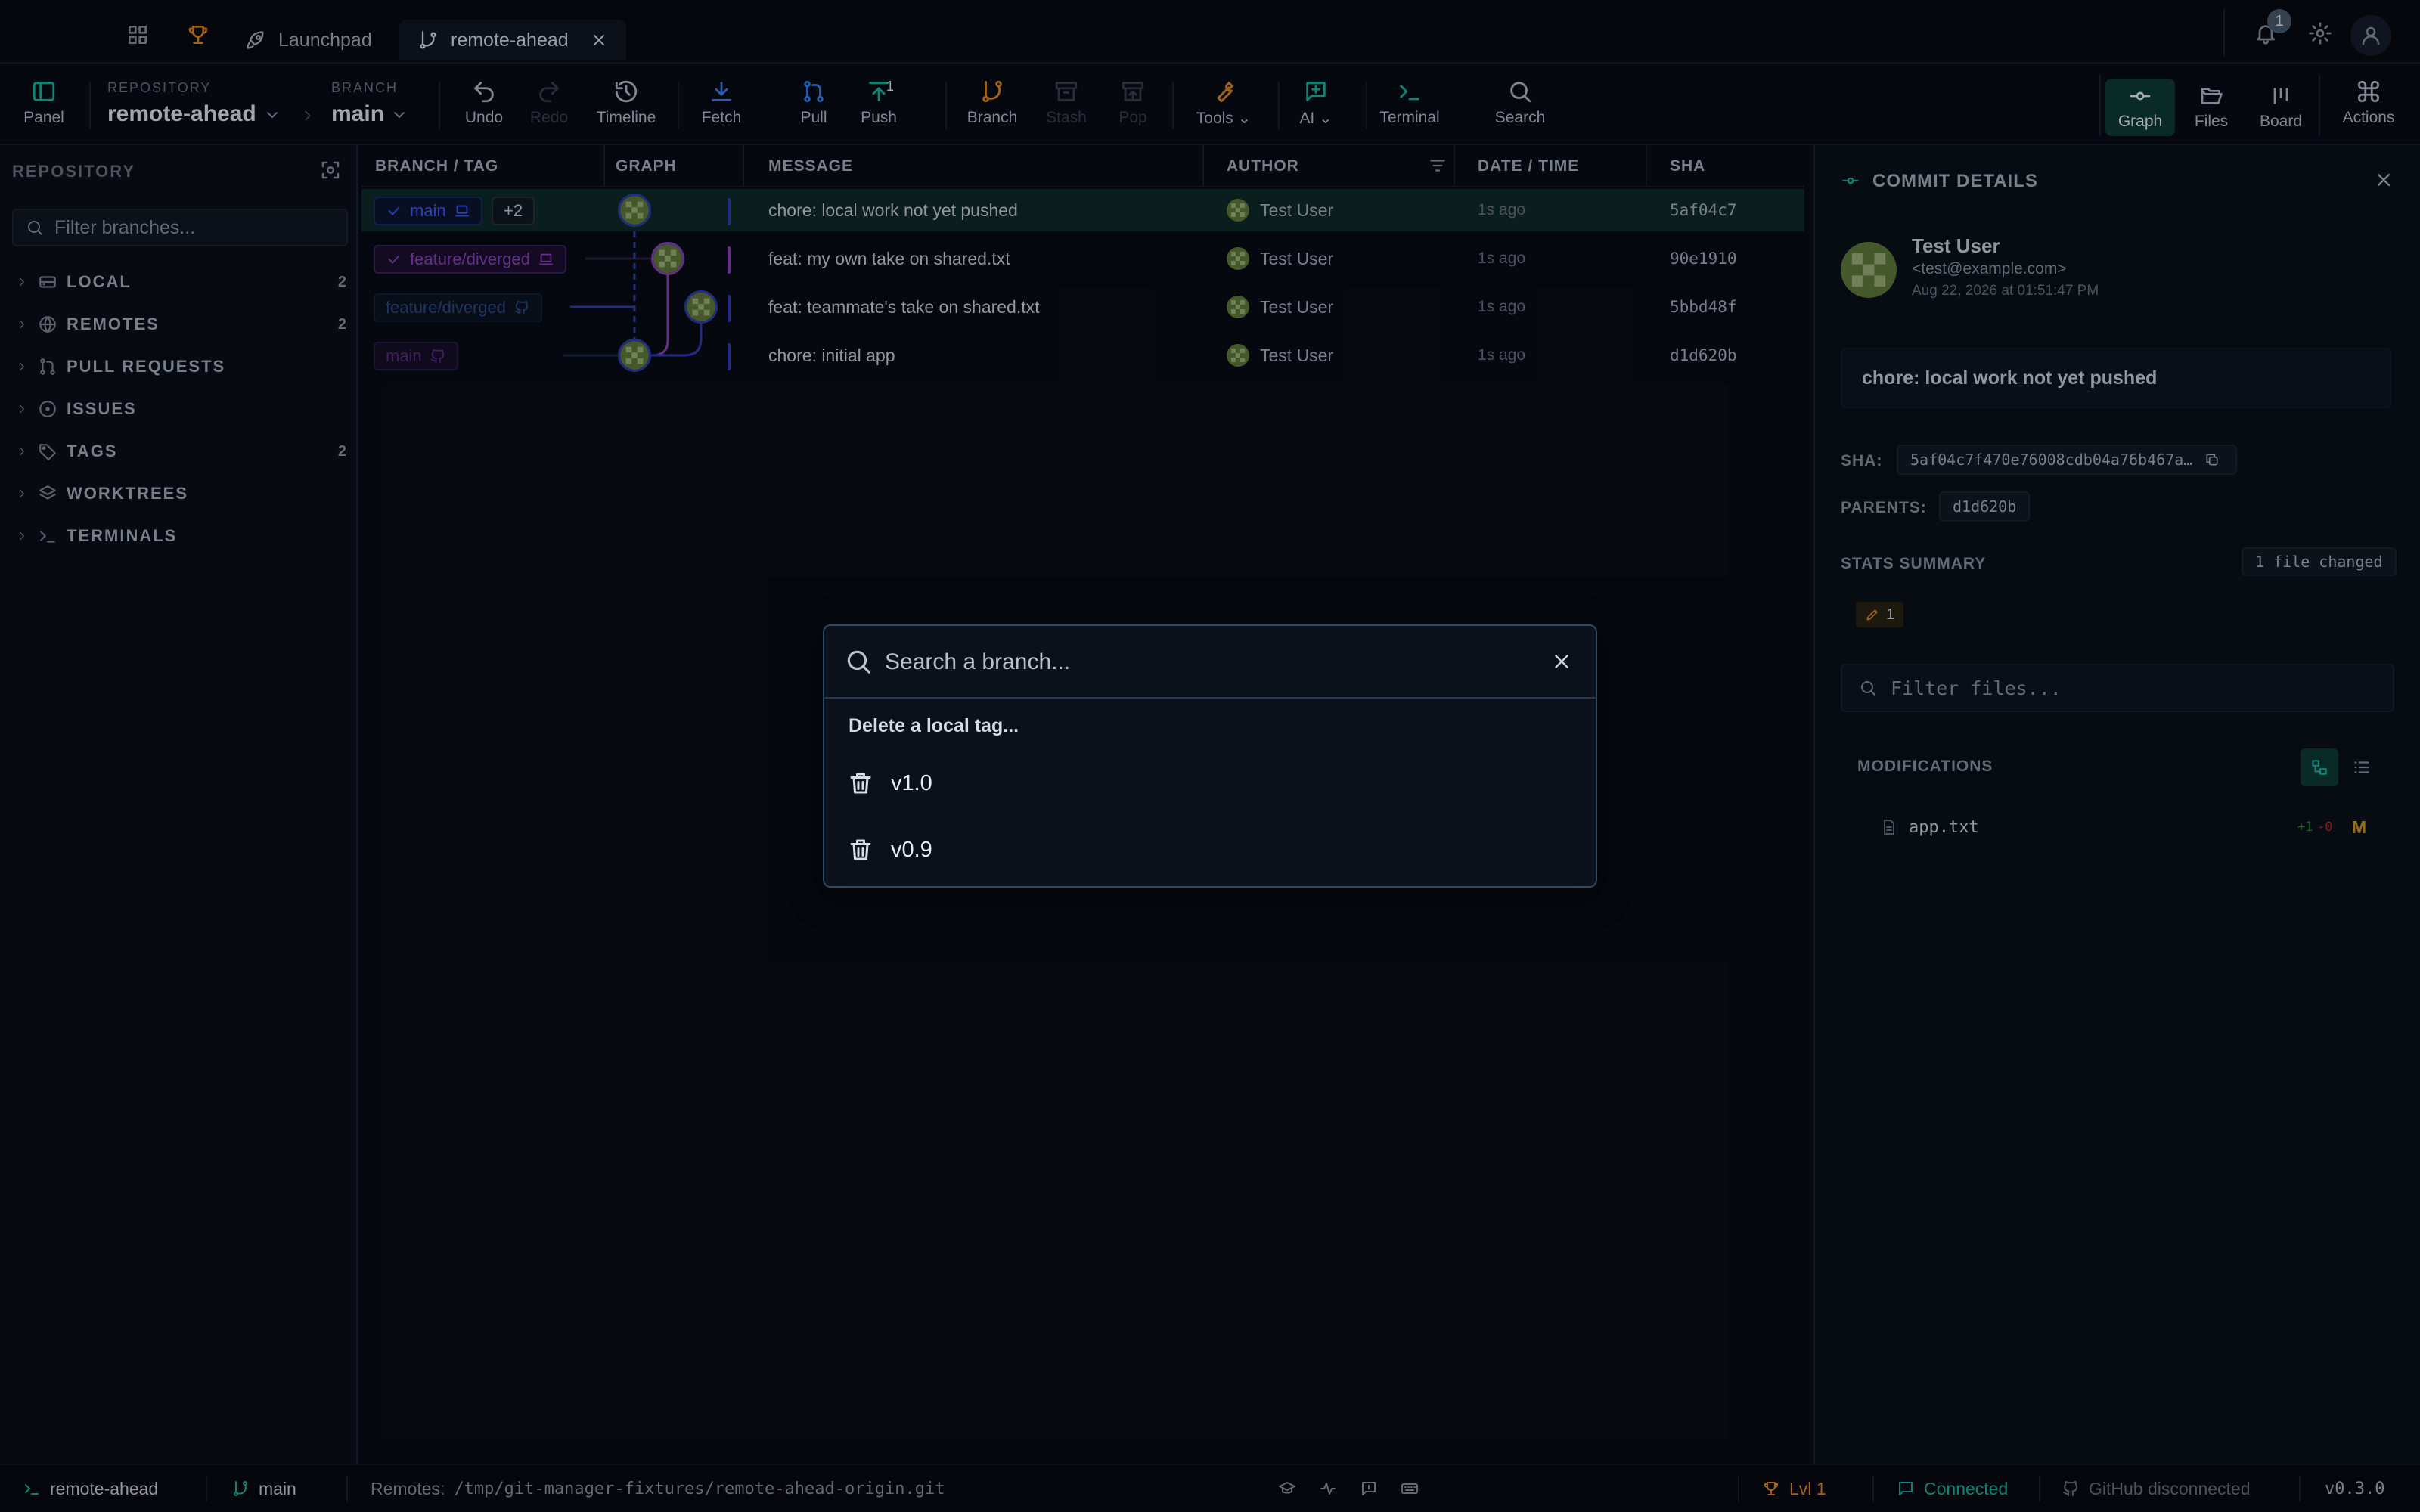 This screenshot has width=2420, height=1512. What do you see at coordinates (1561, 661) in the screenshot?
I see `close-icon` at bounding box center [1561, 661].